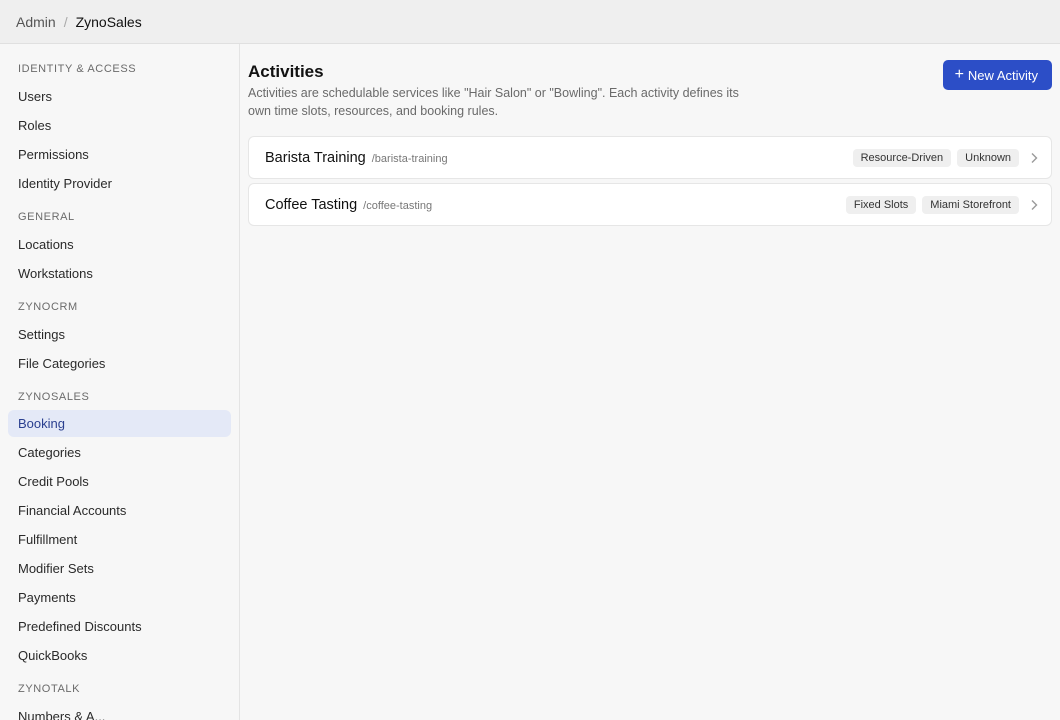 This screenshot has width=1060, height=720. What do you see at coordinates (119, 510) in the screenshot?
I see `sidebar-item-financial-accounts: Financial Accounts` at bounding box center [119, 510].